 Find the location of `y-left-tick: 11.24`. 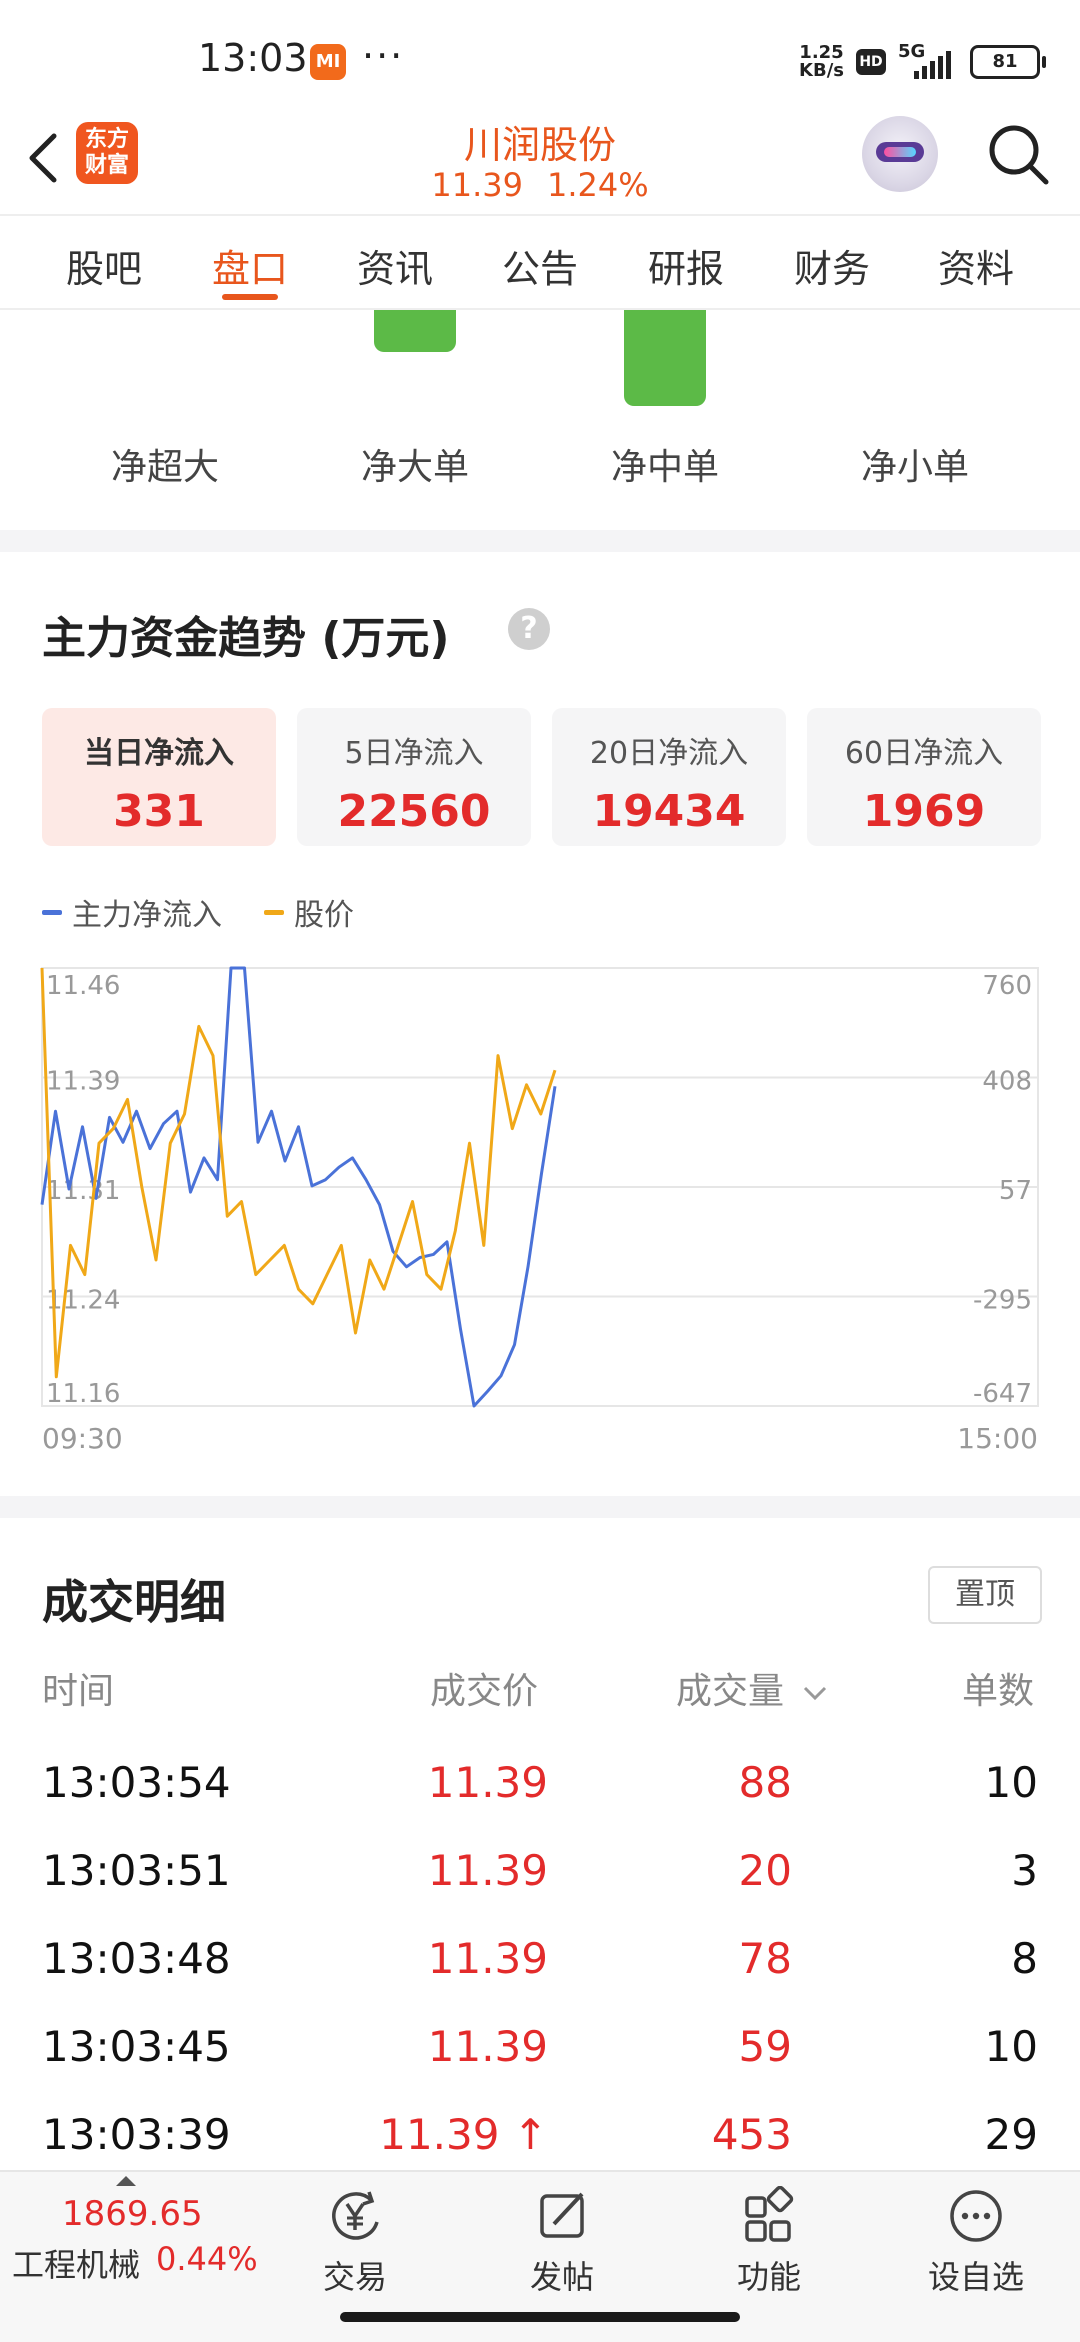

y-left-tick: 11.24 is located at coordinates (83, 1301).